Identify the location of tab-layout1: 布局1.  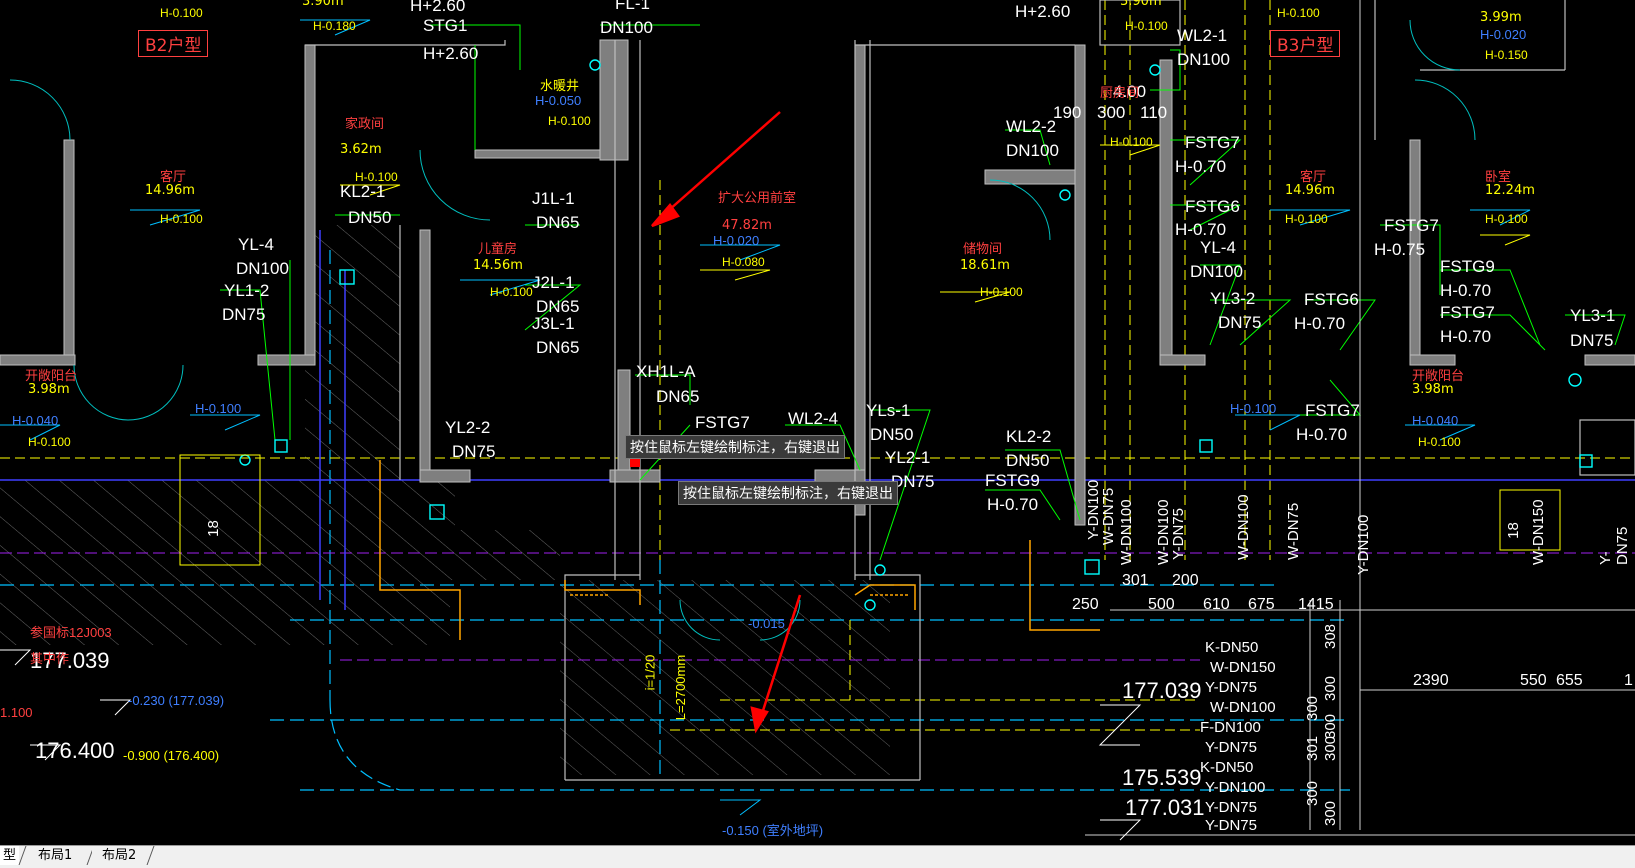
(55, 855).